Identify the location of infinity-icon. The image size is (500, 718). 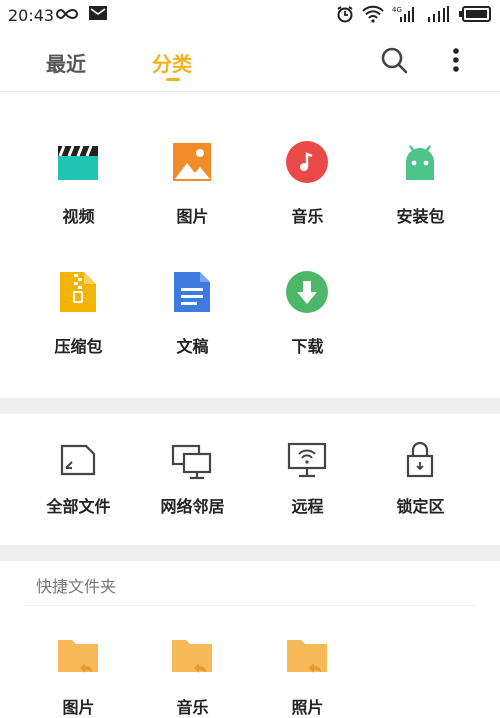
(67, 15).